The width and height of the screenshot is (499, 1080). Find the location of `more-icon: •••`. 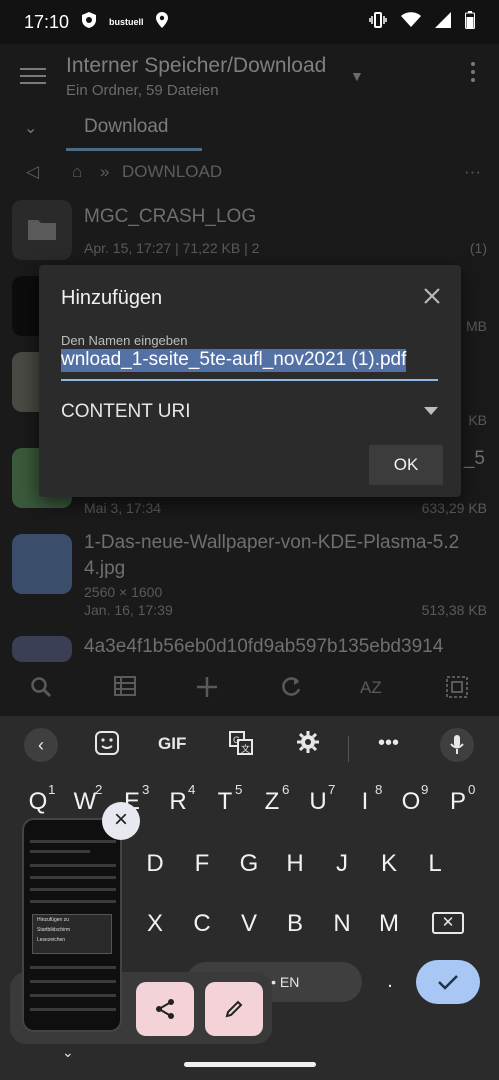

more-icon: ••• is located at coordinates (388, 743).